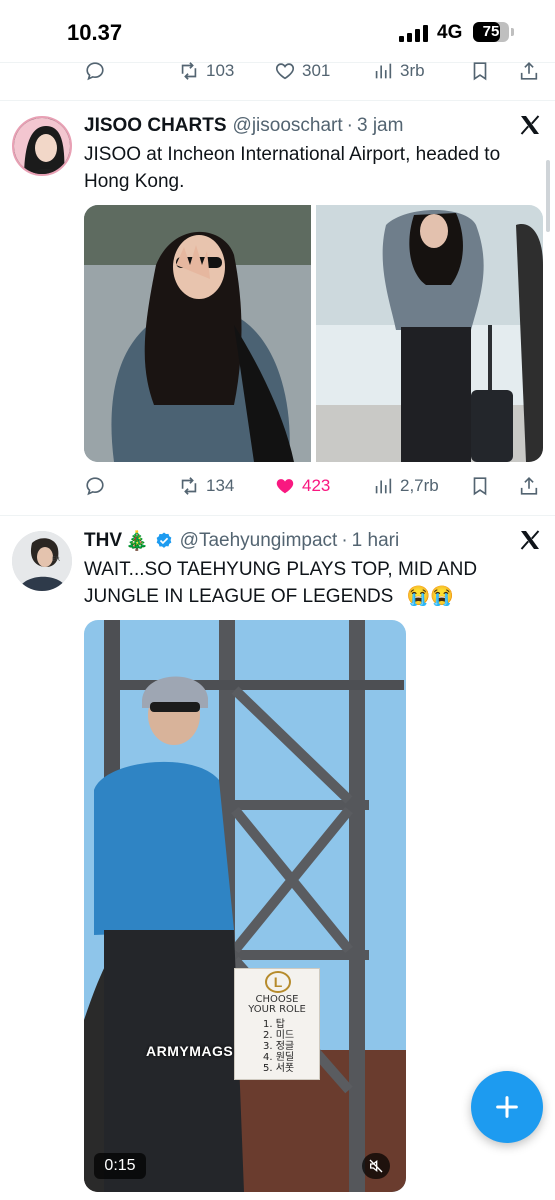  I want to click on sign-title: CHOOSE YOUR ROLE, so click(277, 1005).